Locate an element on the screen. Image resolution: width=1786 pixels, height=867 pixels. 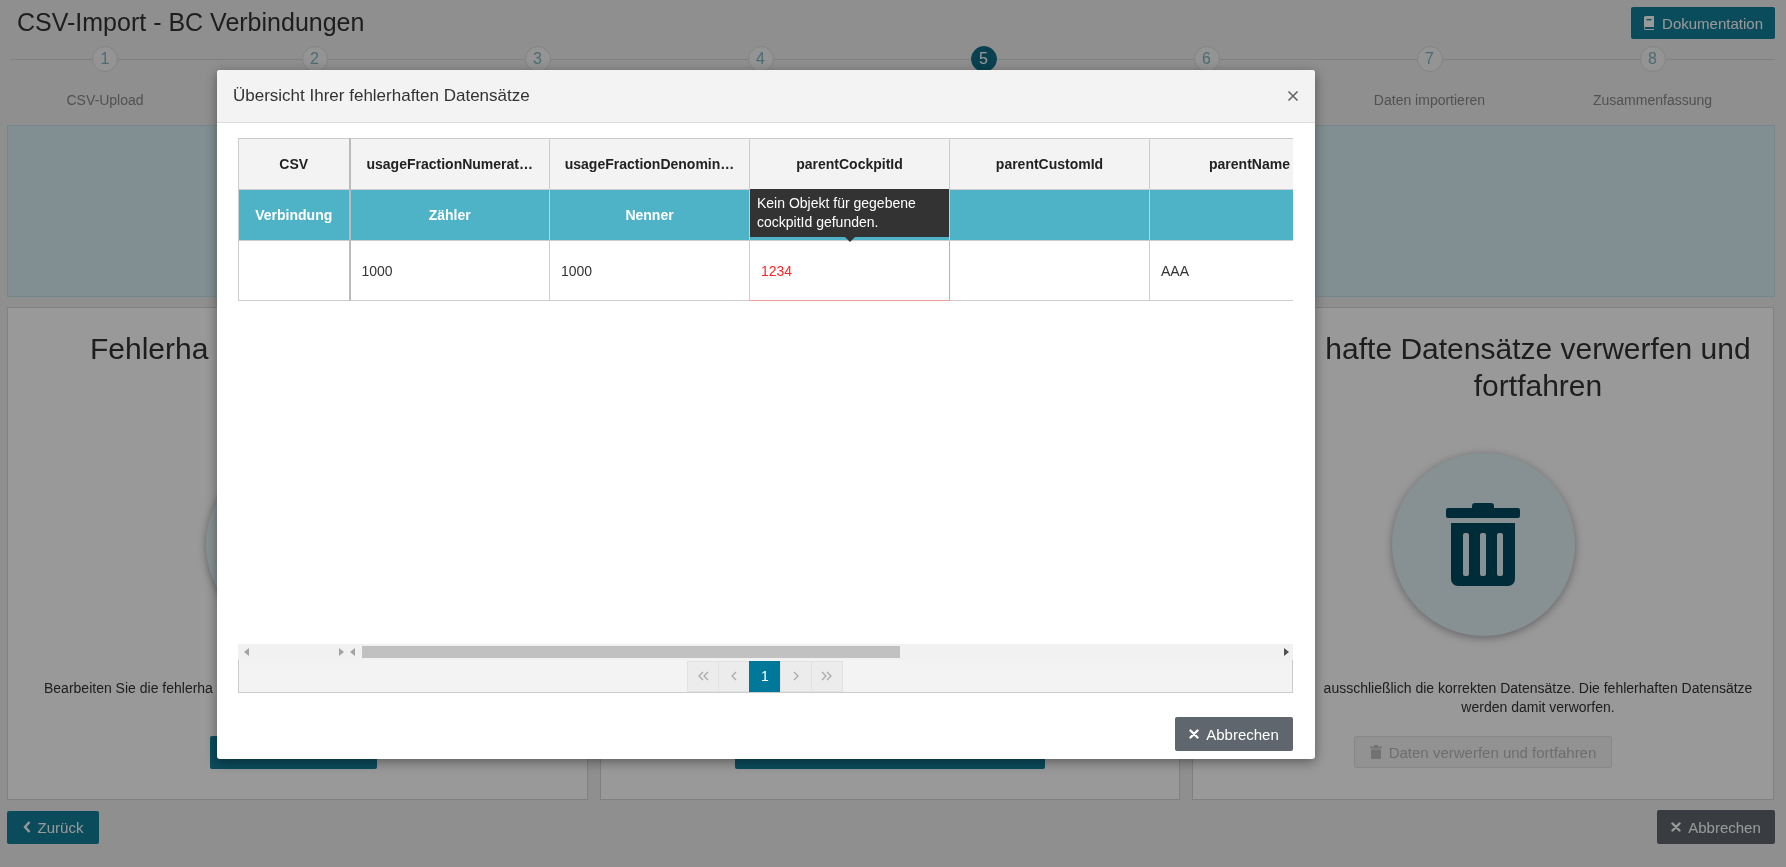
page-button: 1 is located at coordinates (765, 676).